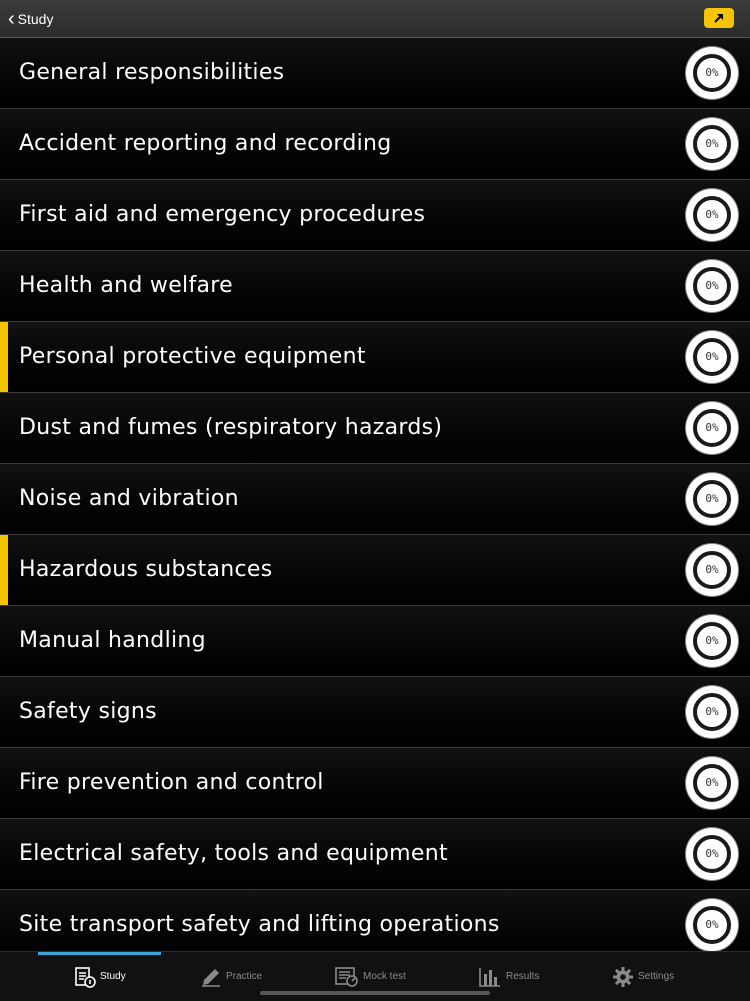 This screenshot has height=1001, width=750. What do you see at coordinates (346, 976) in the screenshot?
I see `mock-test-icon` at bounding box center [346, 976].